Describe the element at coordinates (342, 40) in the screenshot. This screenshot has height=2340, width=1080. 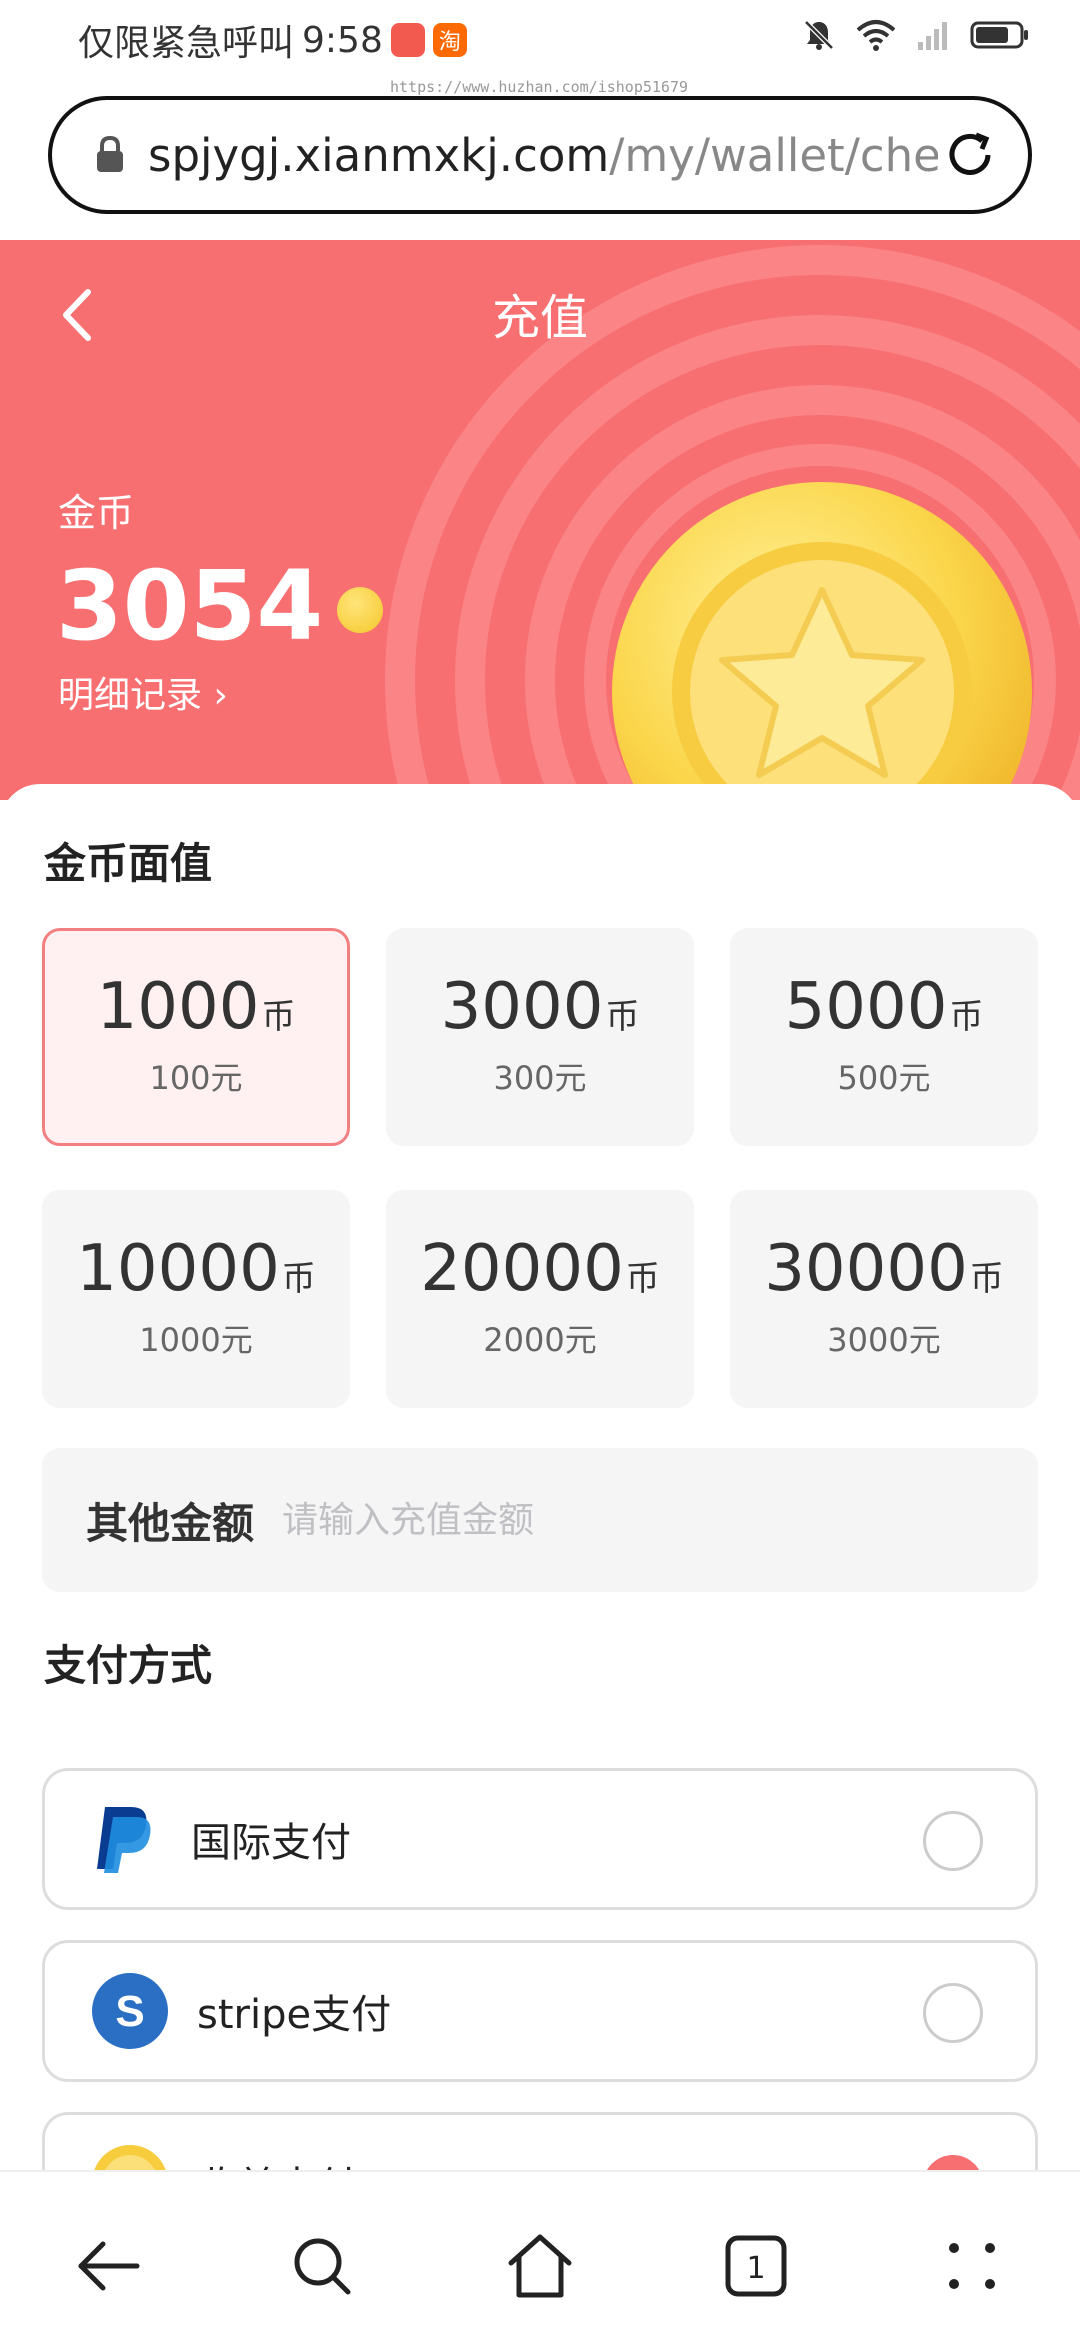
I see `clock: 9:58` at that location.